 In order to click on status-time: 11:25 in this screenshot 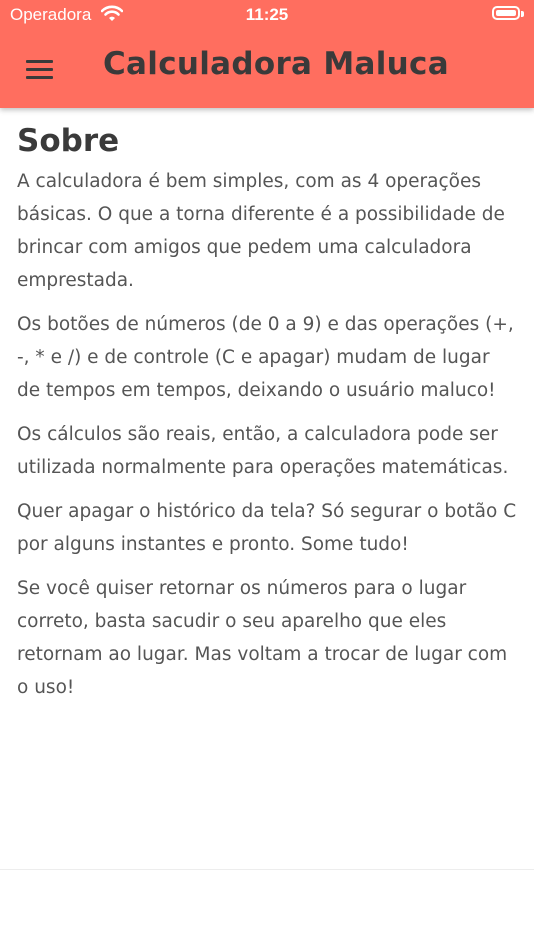, I will do `click(267, 14)`.